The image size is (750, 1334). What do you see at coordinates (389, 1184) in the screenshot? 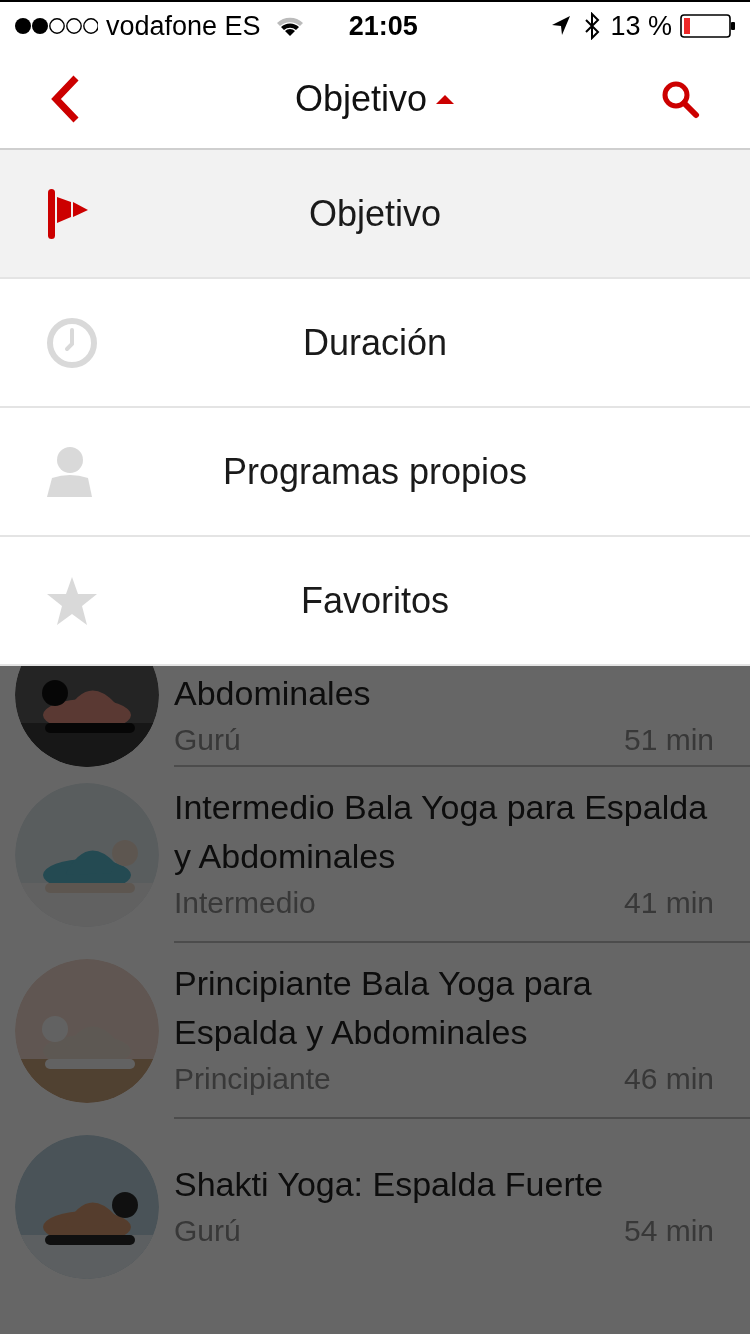
I see `program-title: Shakti Yoga: Espalda Fuerte` at bounding box center [389, 1184].